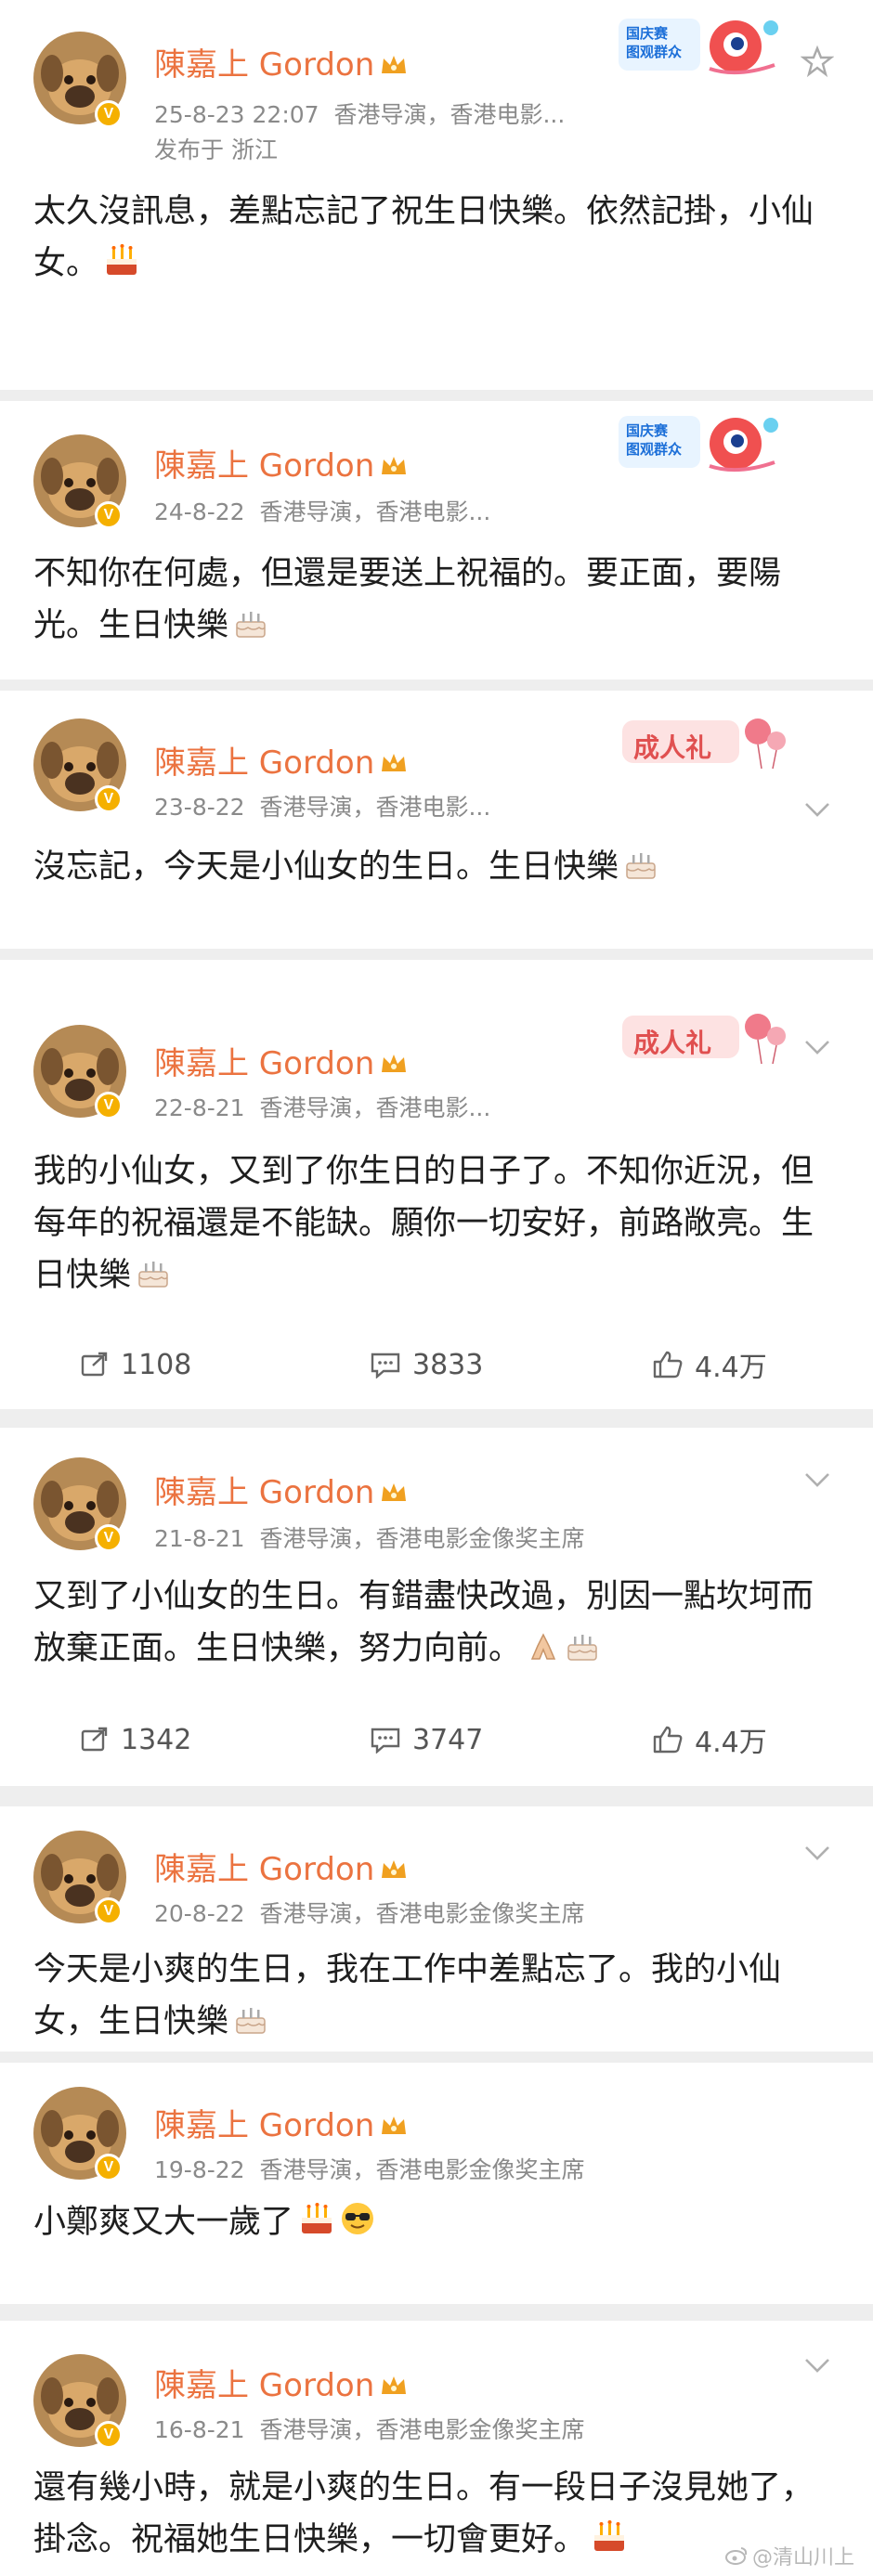 The image size is (873, 2576). I want to click on post-meta: 19-8-22 香港导演，香港电影金像奖主席, so click(369, 2168).